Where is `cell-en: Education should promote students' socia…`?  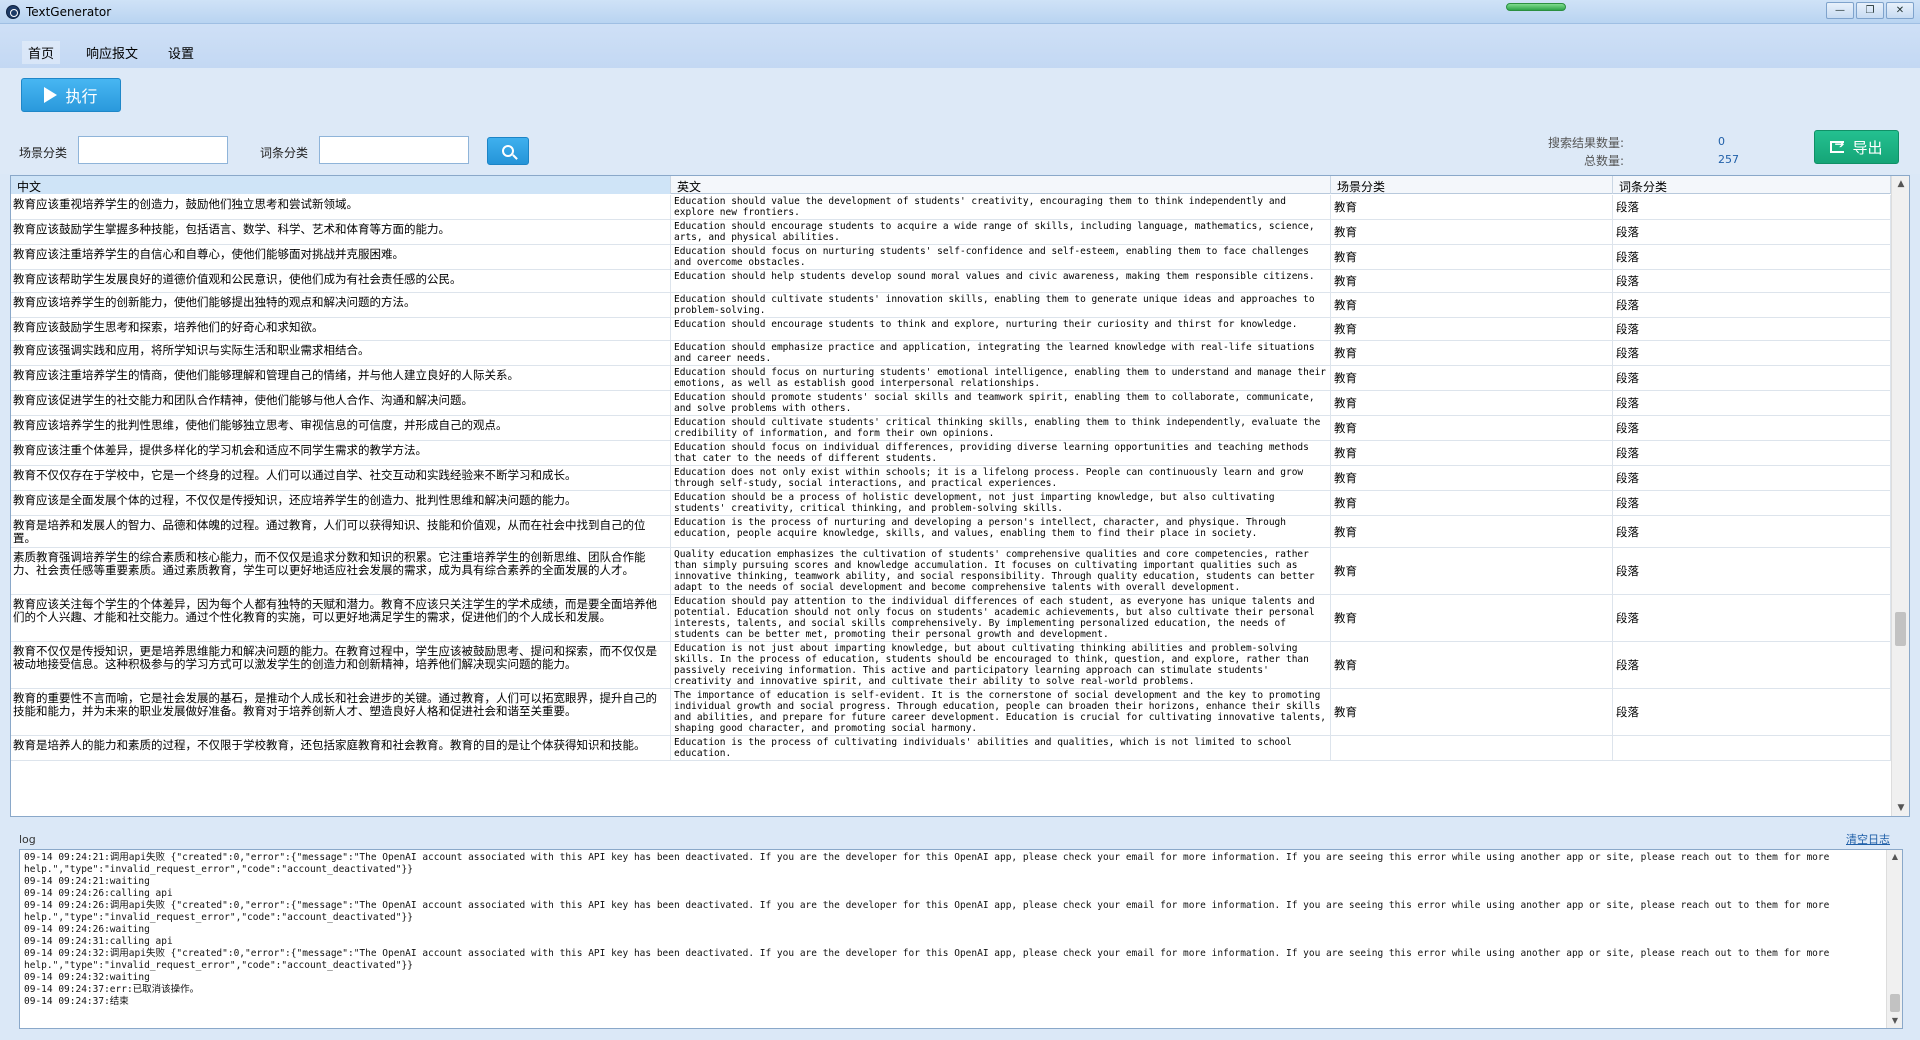 cell-en: Education should promote students' socia… is located at coordinates (1001, 403).